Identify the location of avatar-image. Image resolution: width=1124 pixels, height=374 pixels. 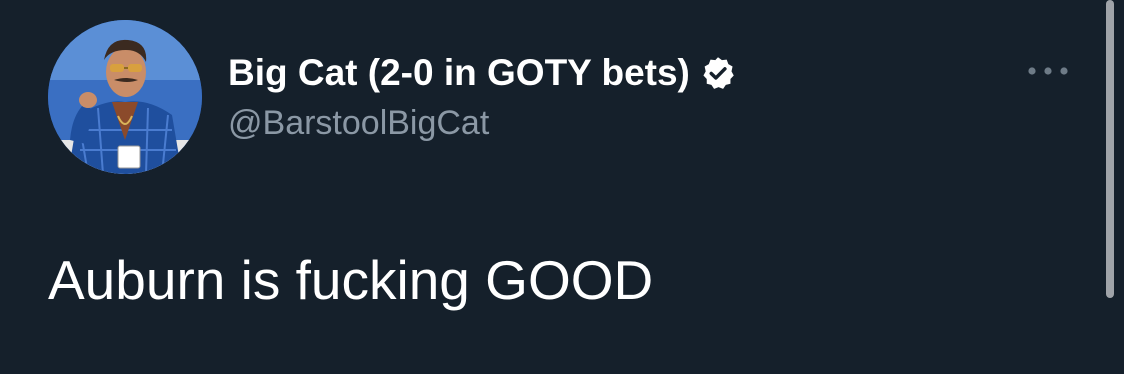
(125, 97).